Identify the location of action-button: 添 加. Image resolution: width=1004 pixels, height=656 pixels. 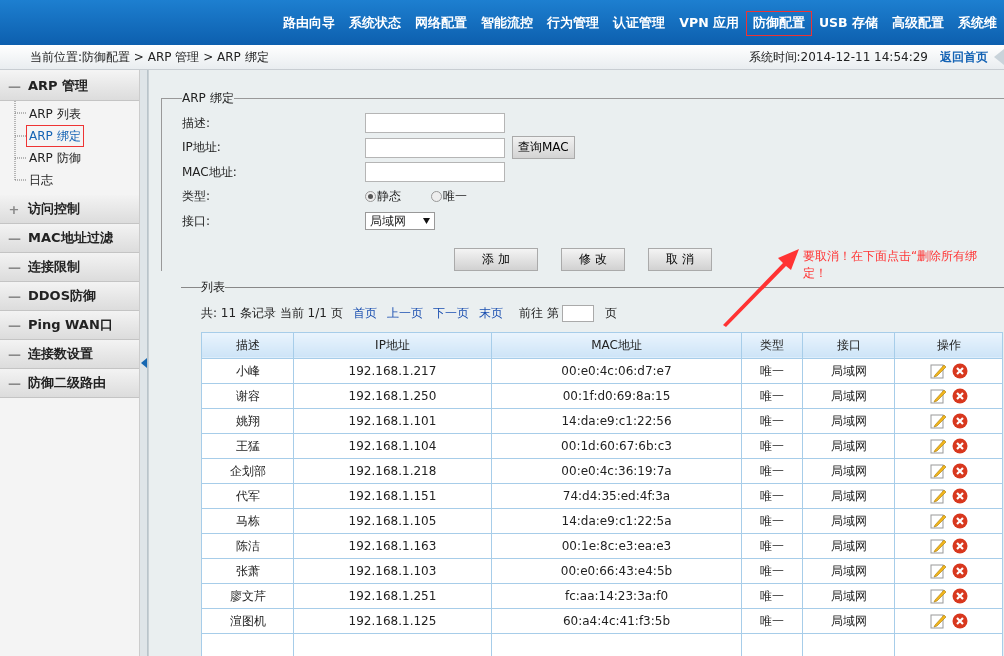
(496, 259).